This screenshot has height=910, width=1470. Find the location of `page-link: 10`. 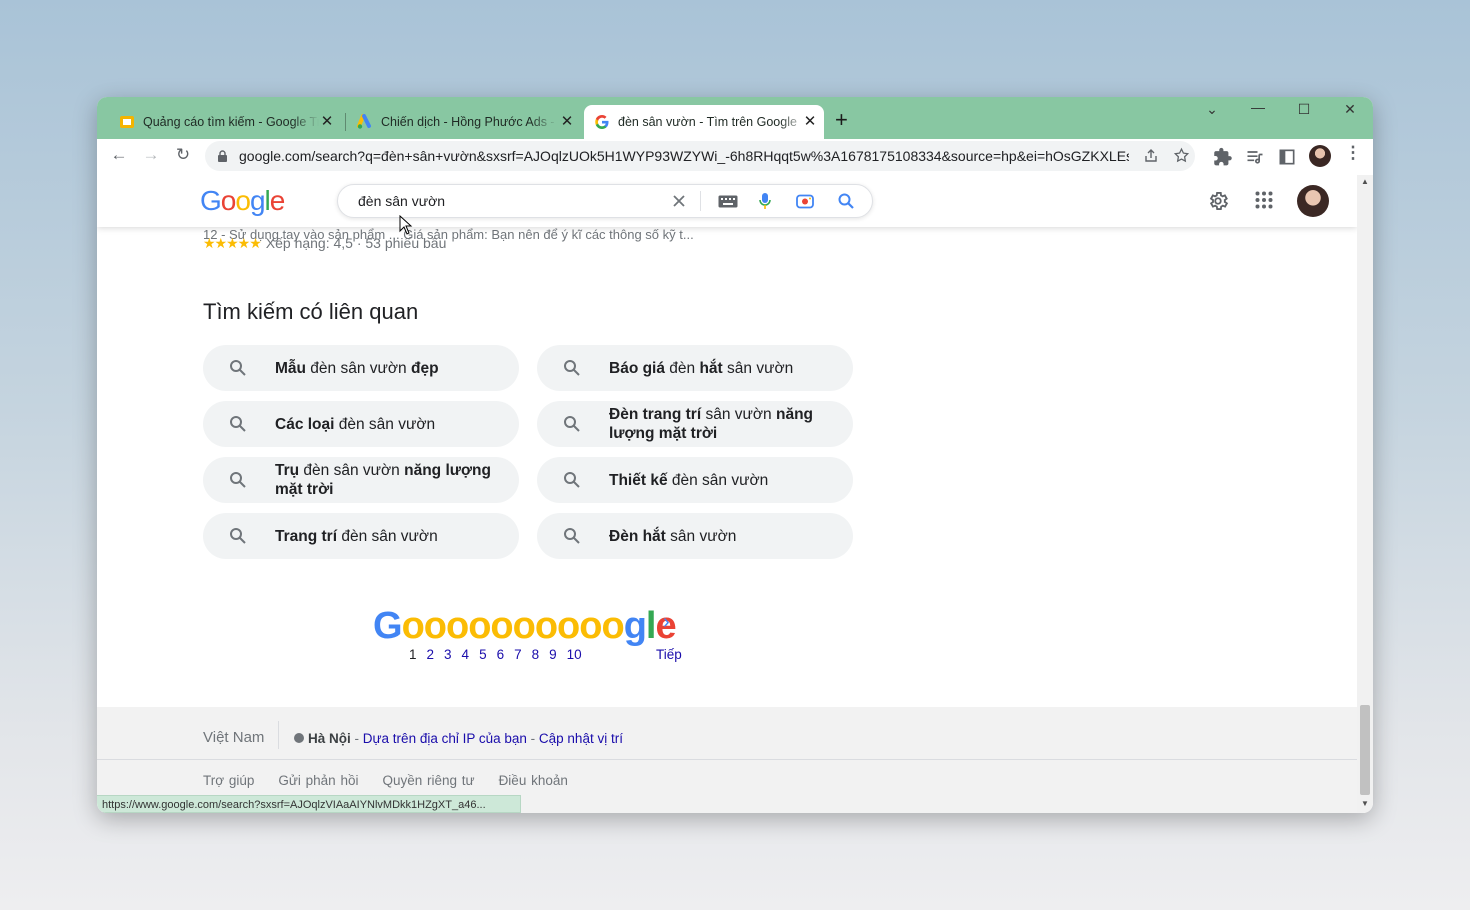

page-link: 10 is located at coordinates (574, 654).